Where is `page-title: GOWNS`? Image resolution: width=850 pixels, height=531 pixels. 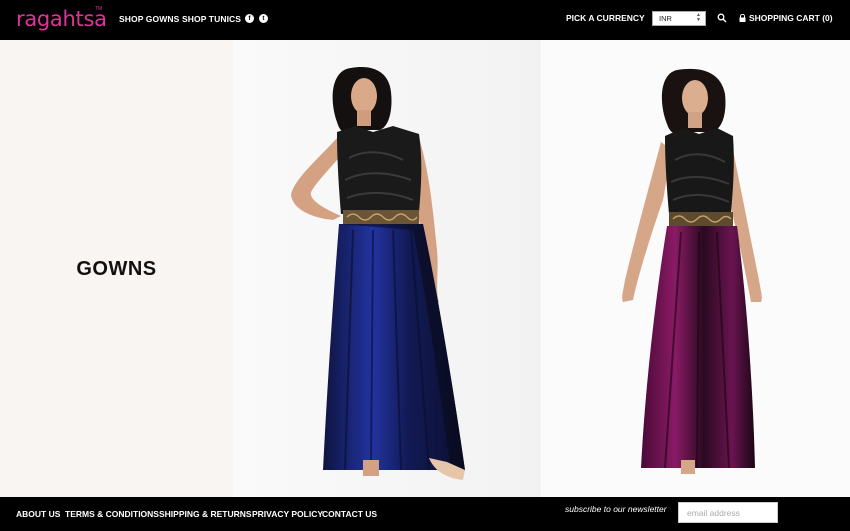
page-title: GOWNS is located at coordinates (116, 269).